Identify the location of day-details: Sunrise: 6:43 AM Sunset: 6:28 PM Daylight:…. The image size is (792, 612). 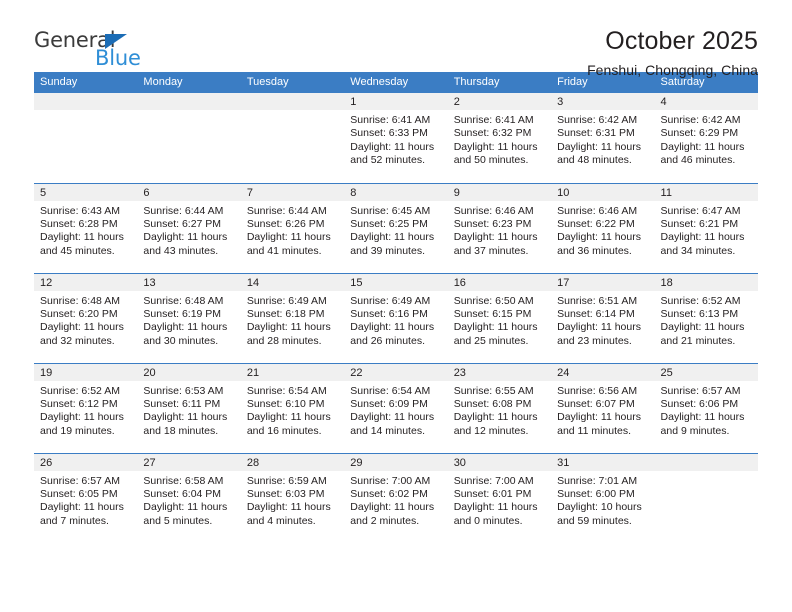
(85, 230).